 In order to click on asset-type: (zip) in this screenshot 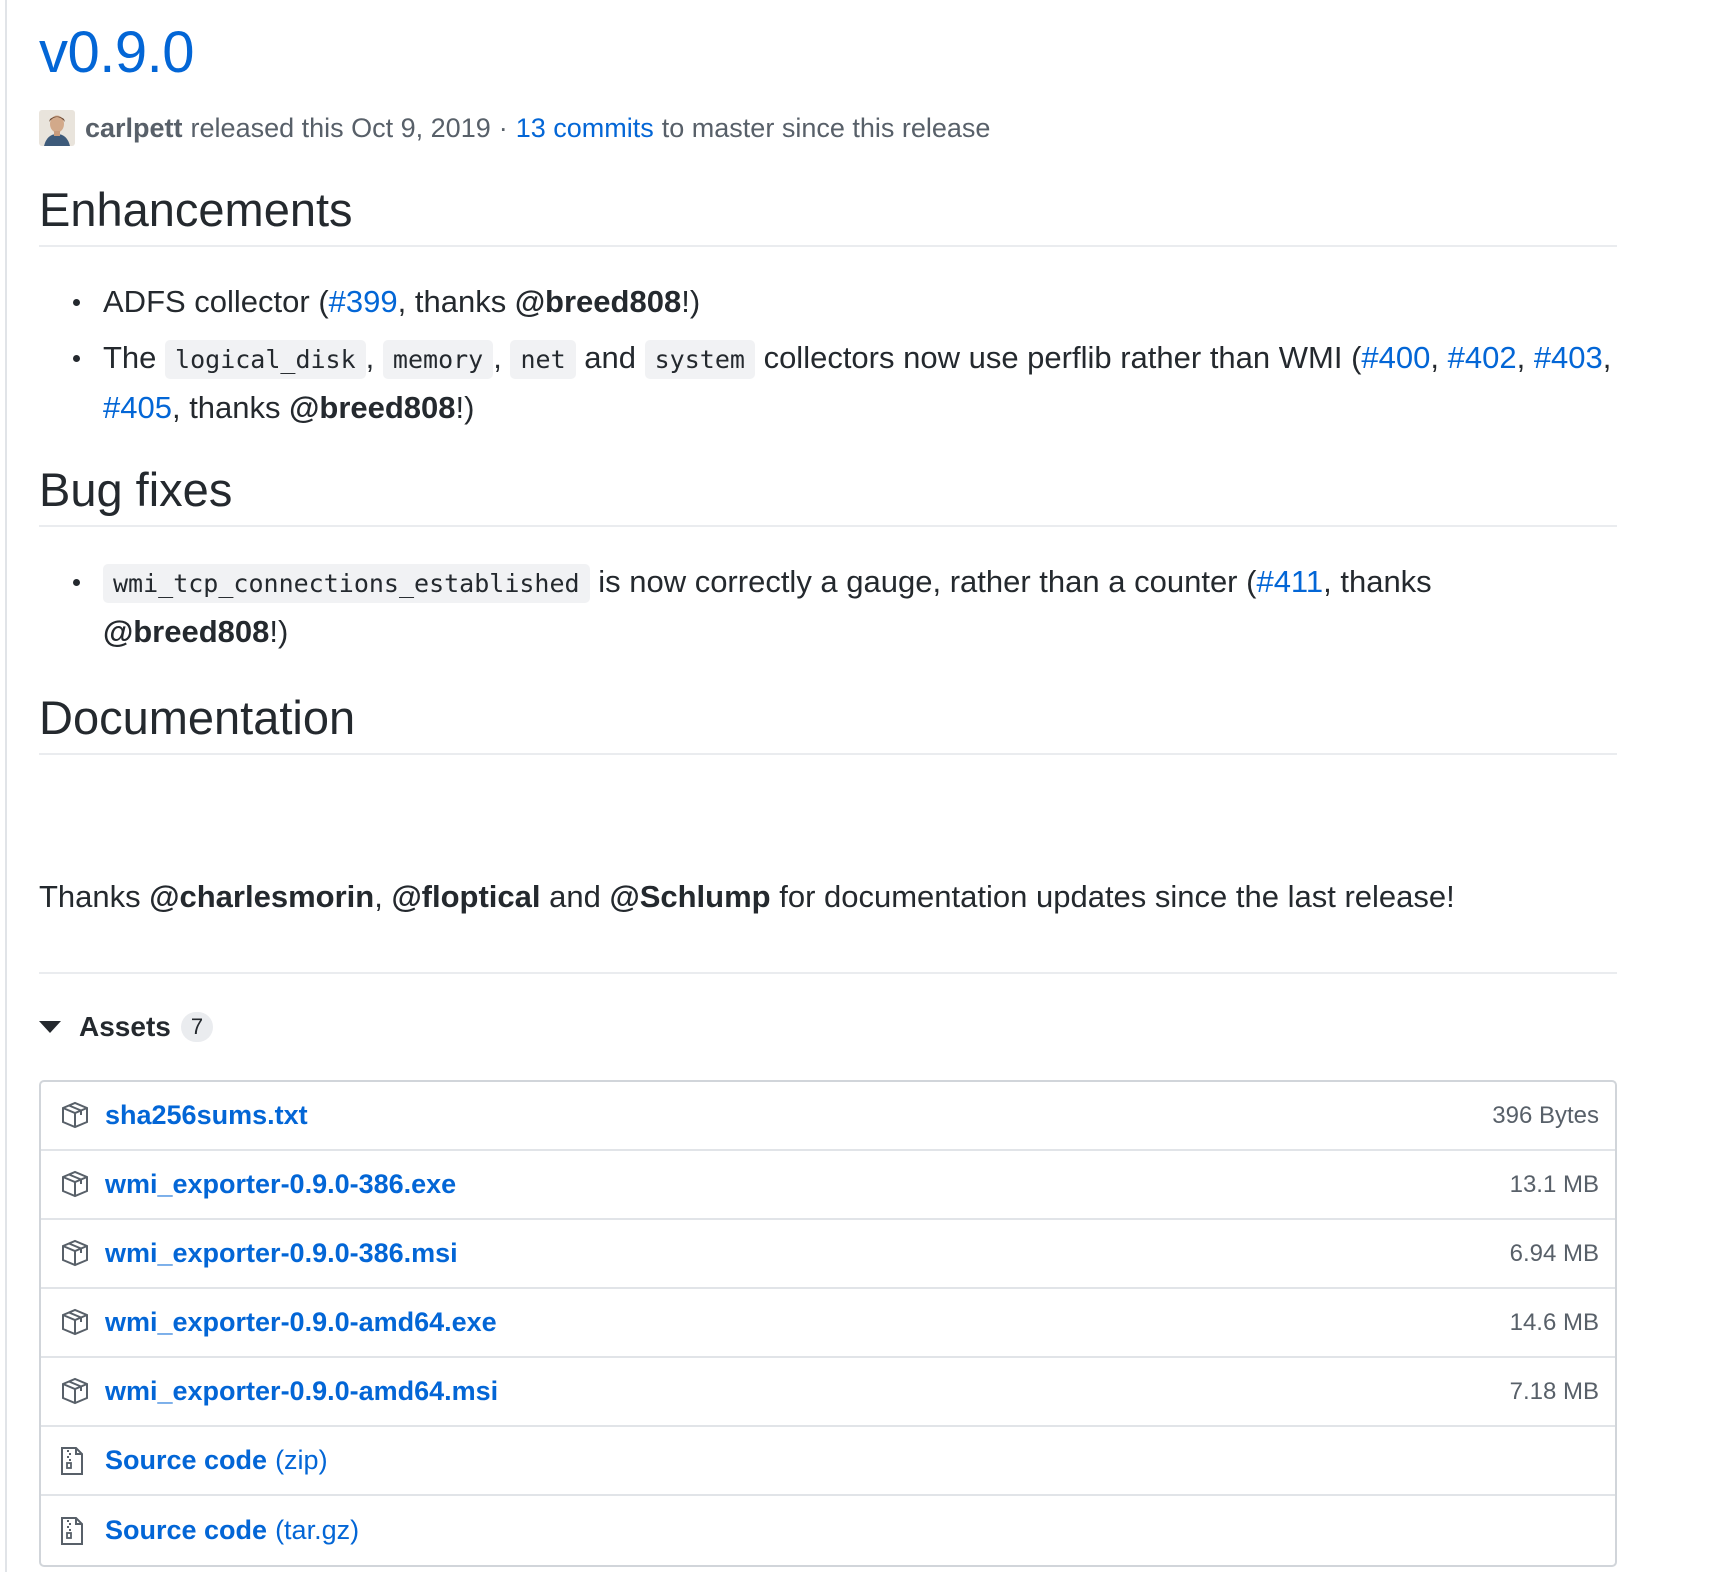, I will do `click(301, 1460)`.